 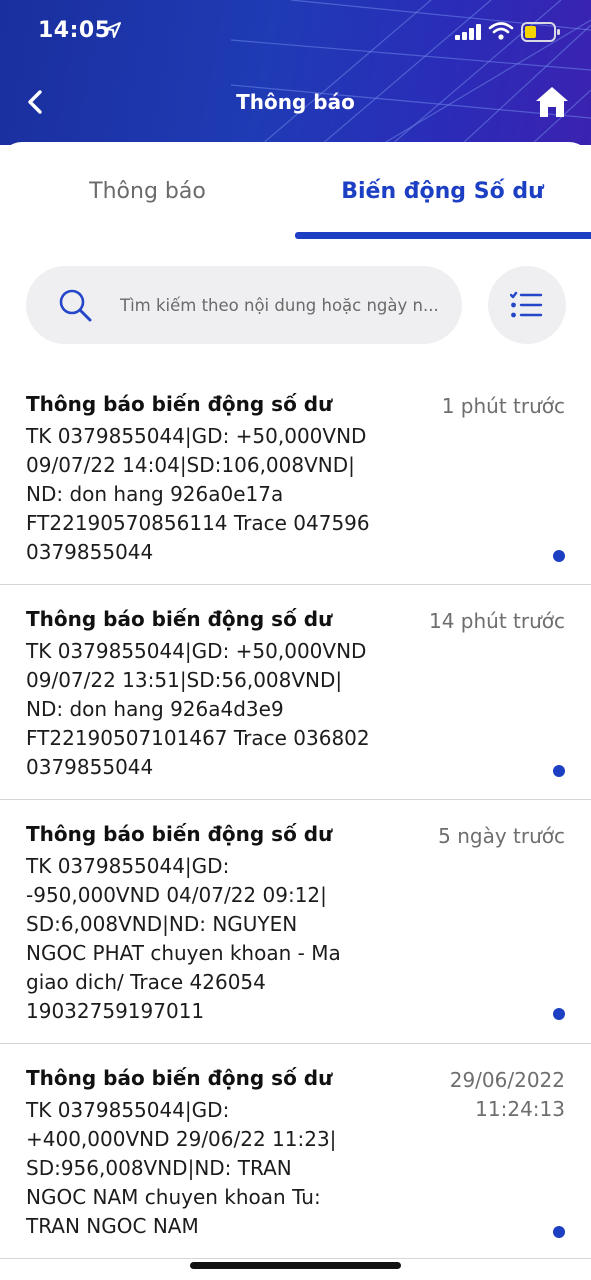 I want to click on nav-bar: Thông báo, so click(x=295, y=103).